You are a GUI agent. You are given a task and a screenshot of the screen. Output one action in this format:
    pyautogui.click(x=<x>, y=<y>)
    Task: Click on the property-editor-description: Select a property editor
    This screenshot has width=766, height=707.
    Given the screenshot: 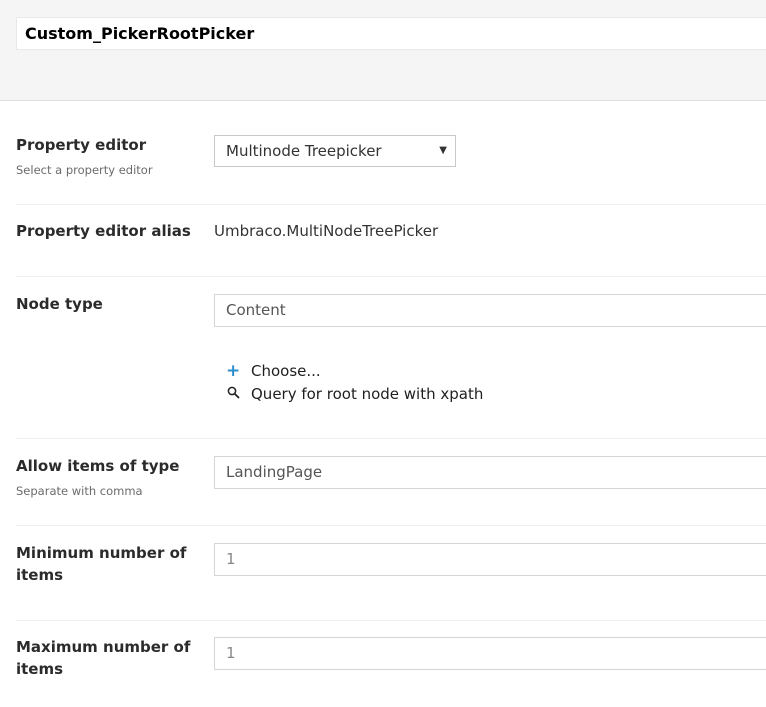 What is the action you would take?
    pyautogui.click(x=84, y=170)
    